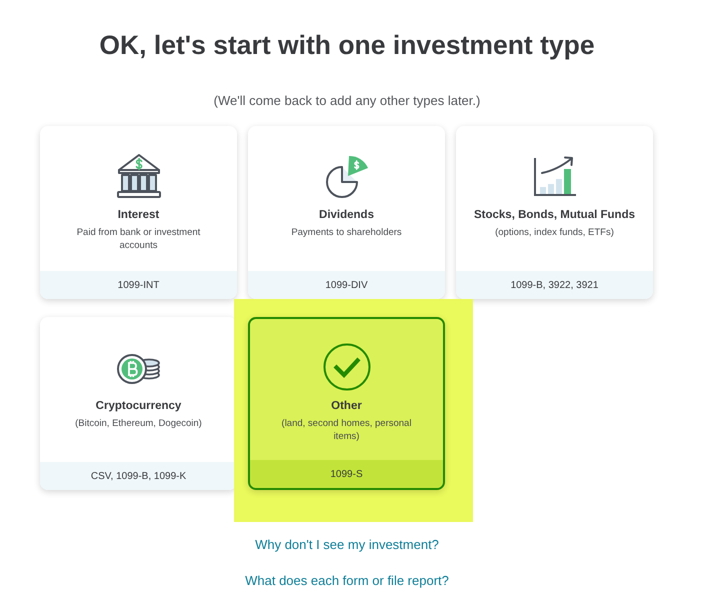 This screenshot has height=614, width=720. What do you see at coordinates (347, 101) in the screenshot?
I see `page-subtitle: (We'll come back to add any other types later.)` at bounding box center [347, 101].